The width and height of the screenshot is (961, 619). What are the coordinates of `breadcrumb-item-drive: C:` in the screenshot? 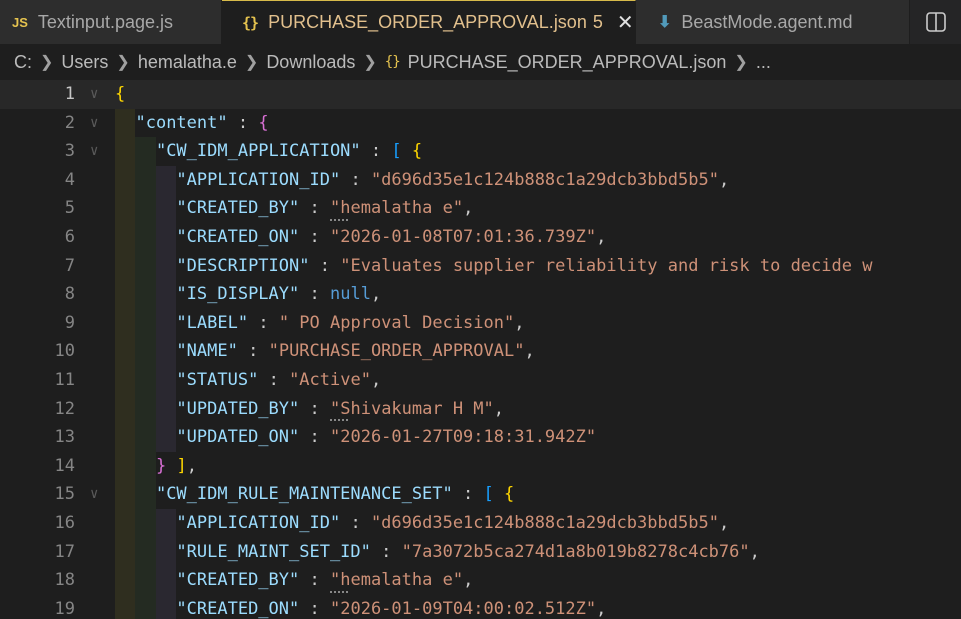 It's located at (23, 62).